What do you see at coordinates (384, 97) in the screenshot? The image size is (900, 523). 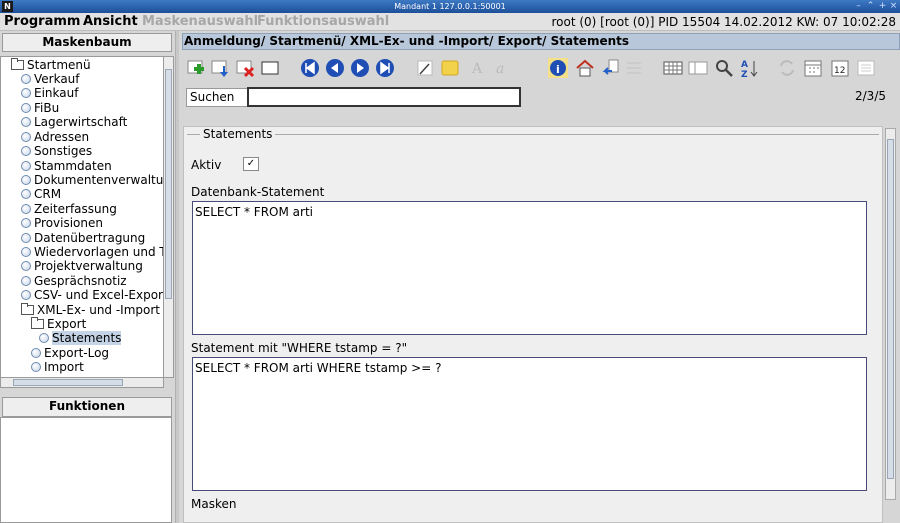 I see `search-input` at bounding box center [384, 97].